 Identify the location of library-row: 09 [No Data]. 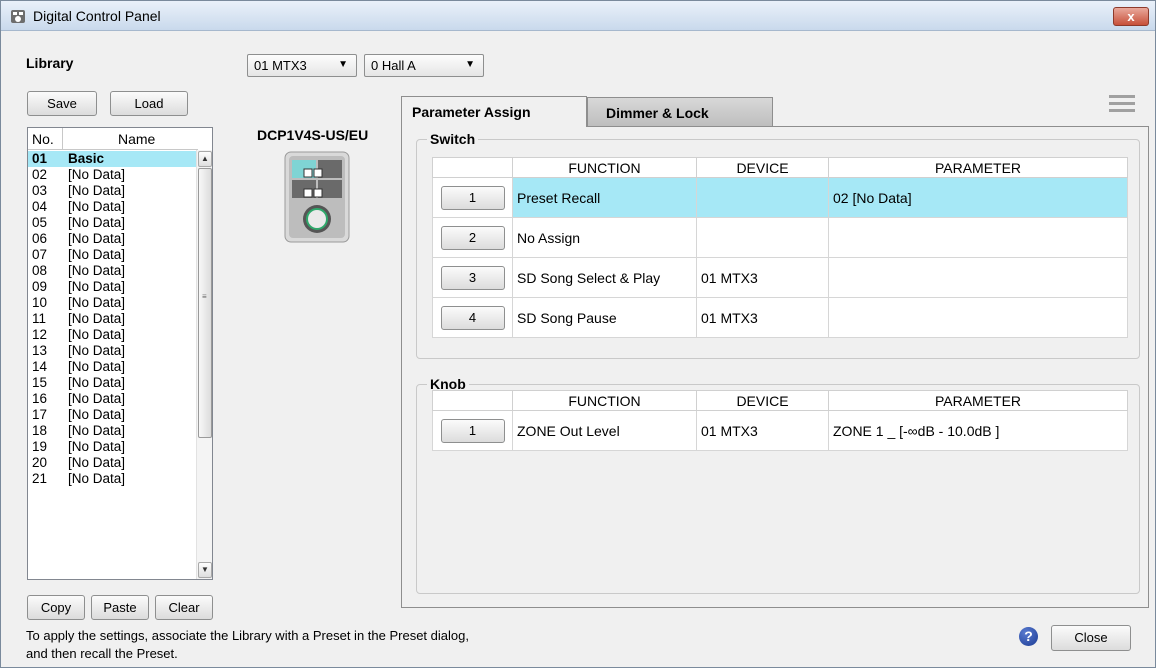
(113, 287).